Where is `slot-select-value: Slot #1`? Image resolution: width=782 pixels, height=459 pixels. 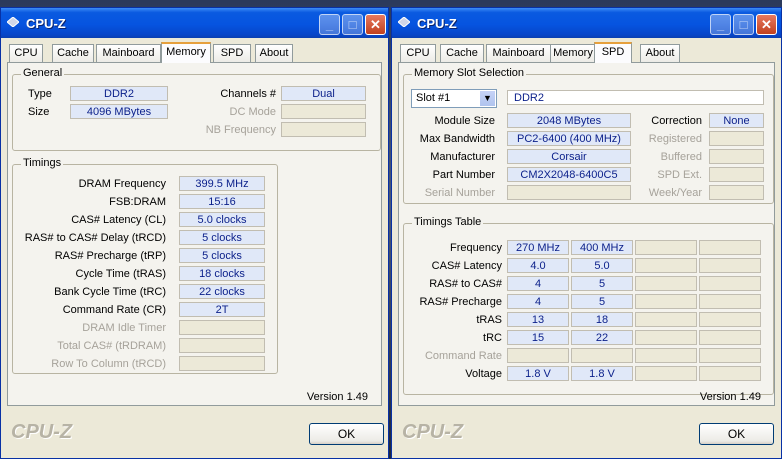 slot-select-value: Slot #1 is located at coordinates (433, 98).